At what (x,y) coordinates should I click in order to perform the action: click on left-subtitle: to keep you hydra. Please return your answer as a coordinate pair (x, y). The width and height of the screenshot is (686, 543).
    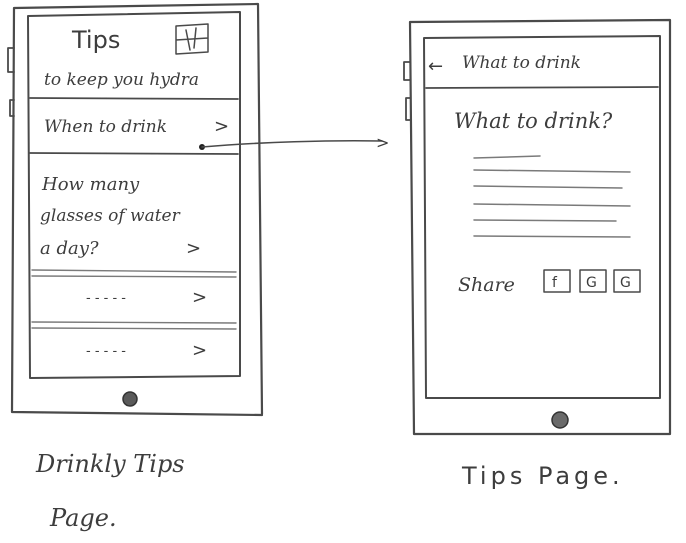
    Looking at the image, I should click on (121, 80).